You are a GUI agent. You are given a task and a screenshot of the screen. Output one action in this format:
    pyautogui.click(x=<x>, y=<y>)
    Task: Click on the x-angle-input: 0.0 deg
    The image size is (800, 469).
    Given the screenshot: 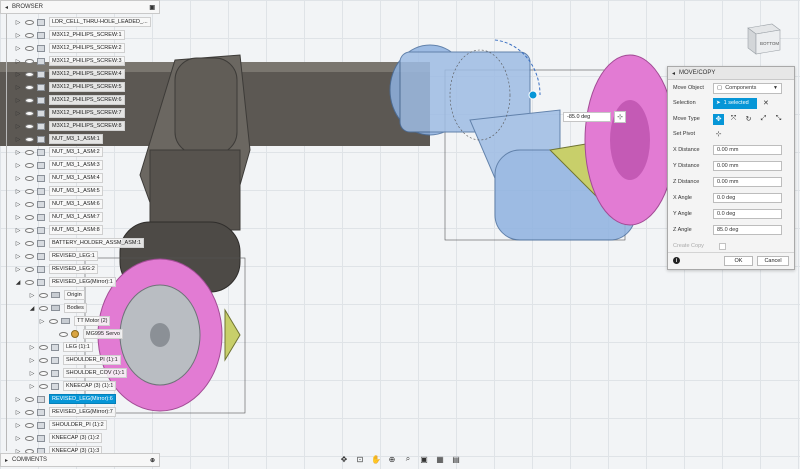 What is the action you would take?
    pyautogui.click(x=747, y=198)
    